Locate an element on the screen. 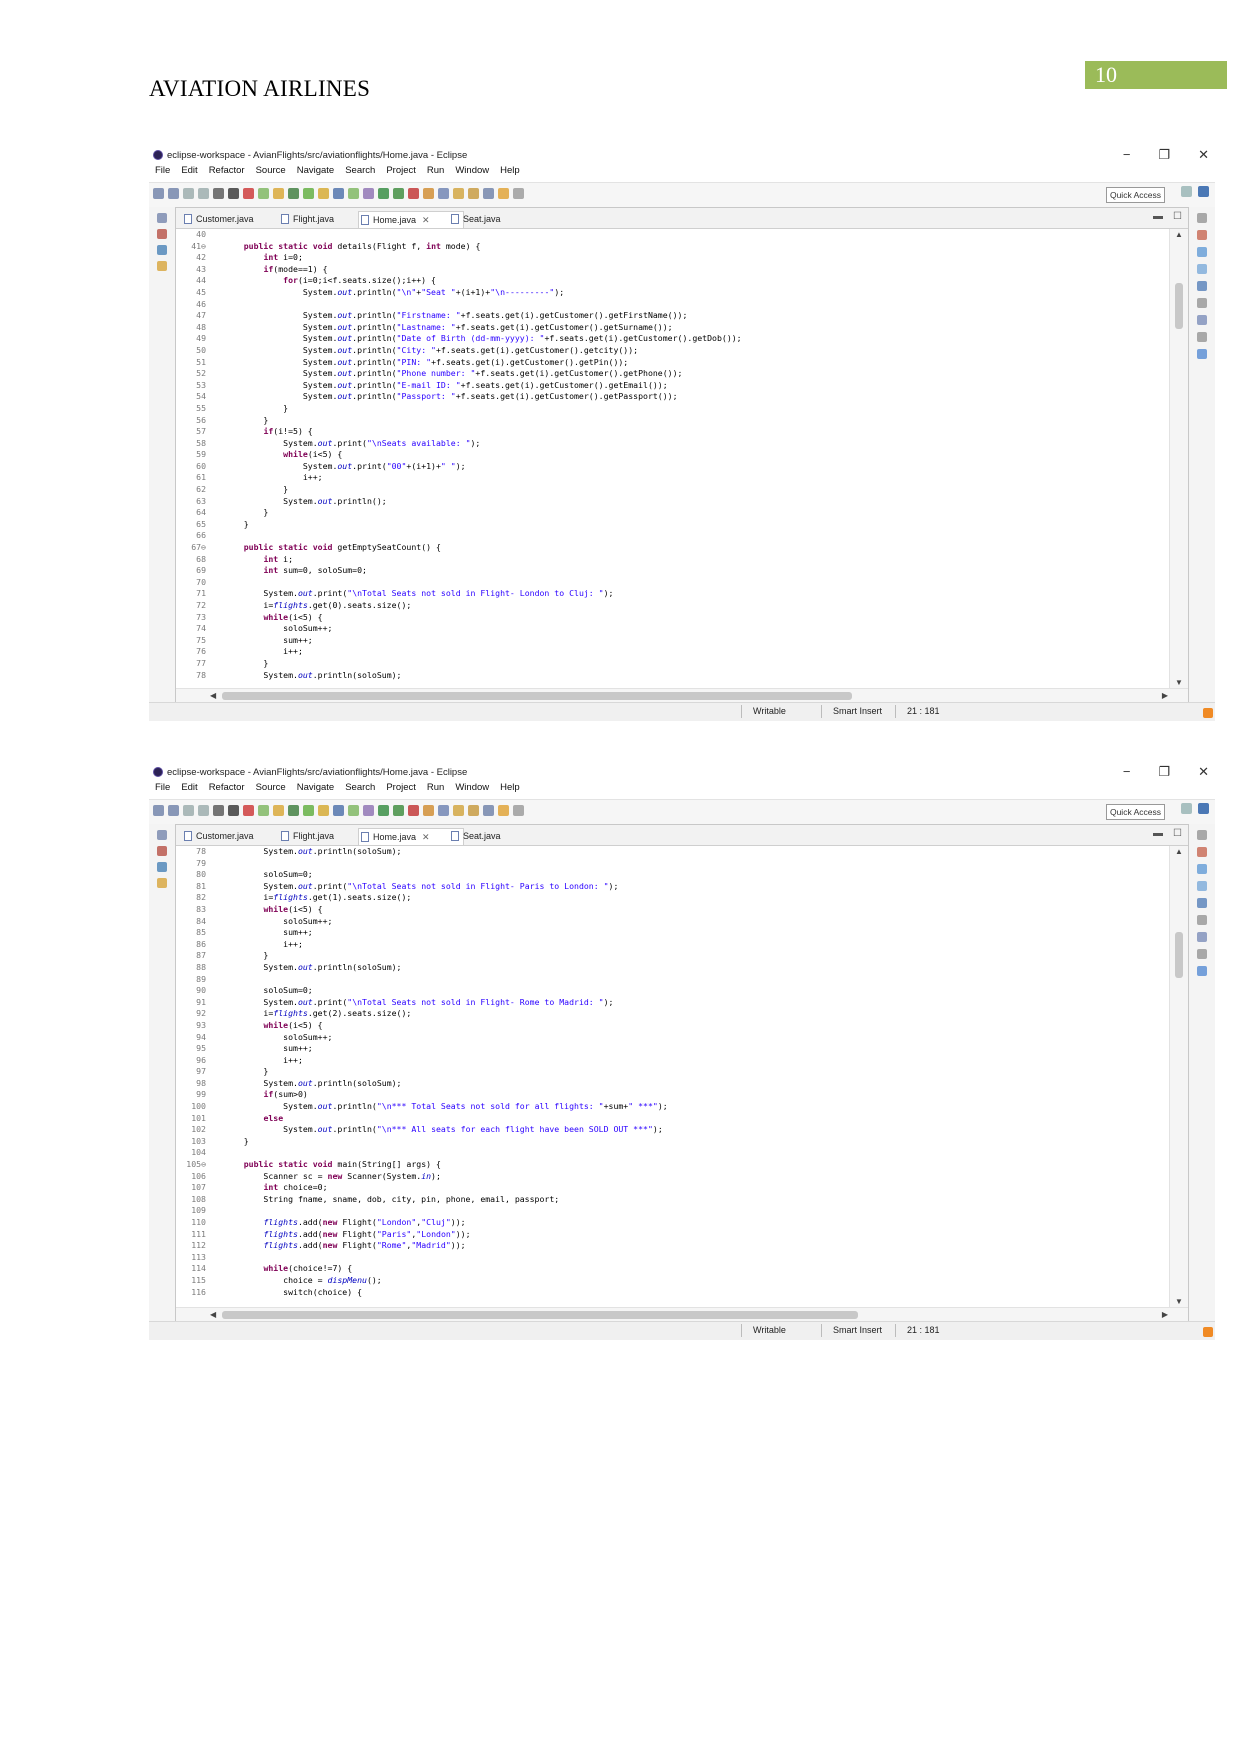  menu-item: Search is located at coordinates (360, 790).